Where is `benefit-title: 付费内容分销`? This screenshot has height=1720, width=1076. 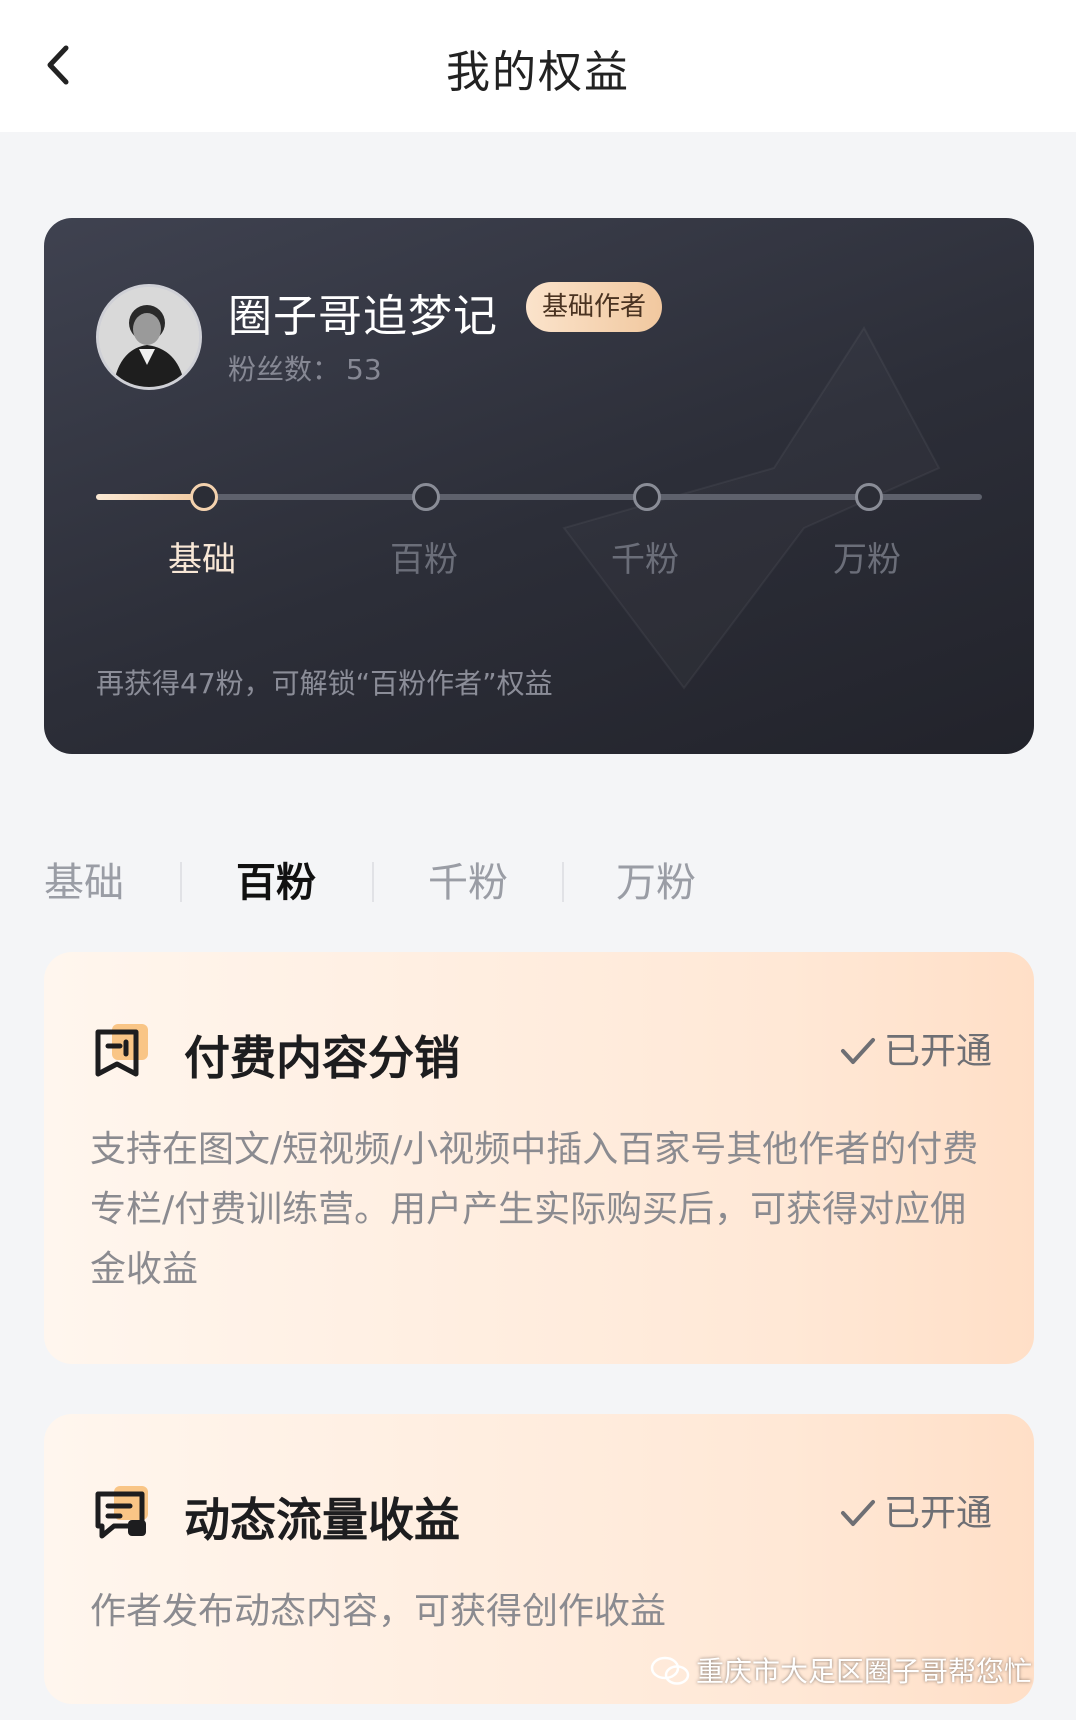 benefit-title: 付费内容分销 is located at coordinates (322, 1058).